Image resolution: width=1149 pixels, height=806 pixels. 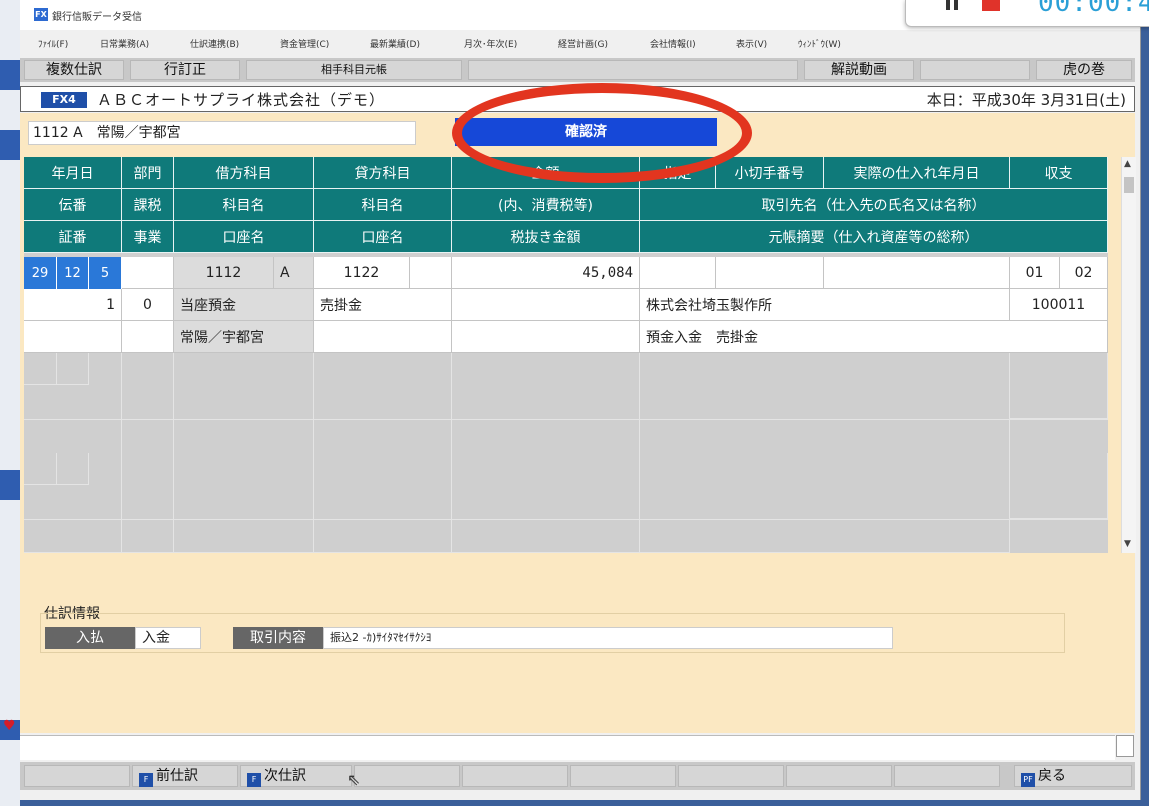 What do you see at coordinates (73, 273) in the screenshot?
I see `entry-month: 12` at bounding box center [73, 273].